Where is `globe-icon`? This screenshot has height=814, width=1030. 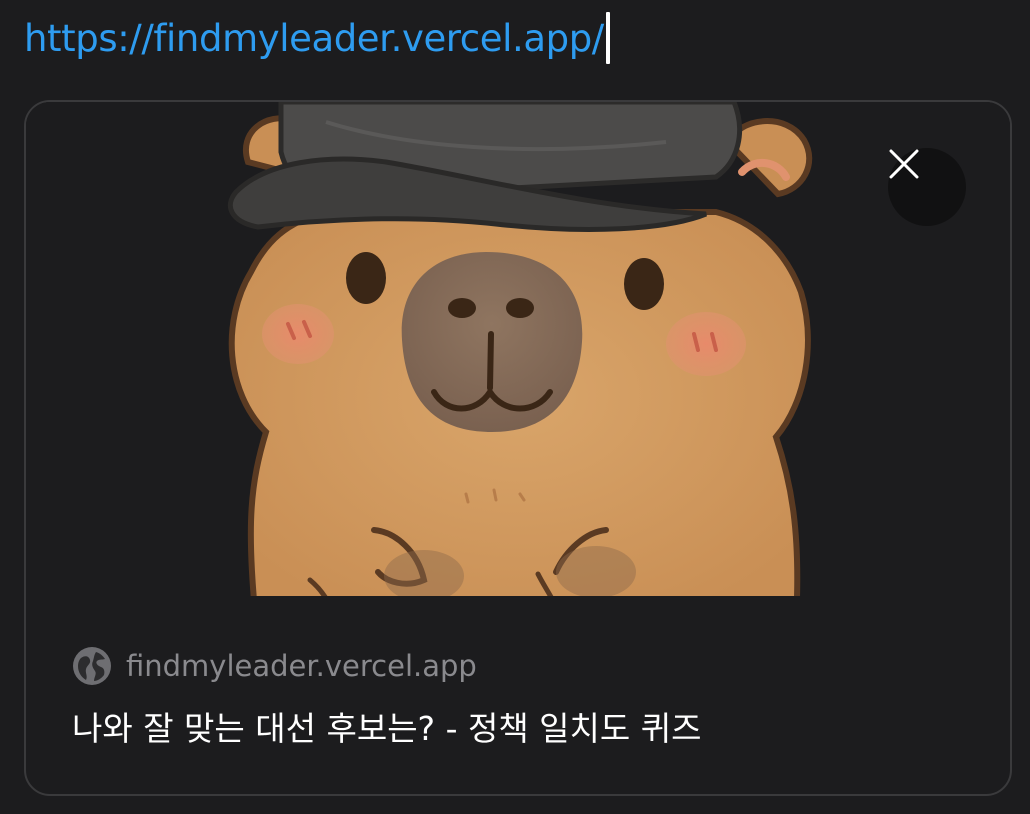 globe-icon is located at coordinates (92, 666).